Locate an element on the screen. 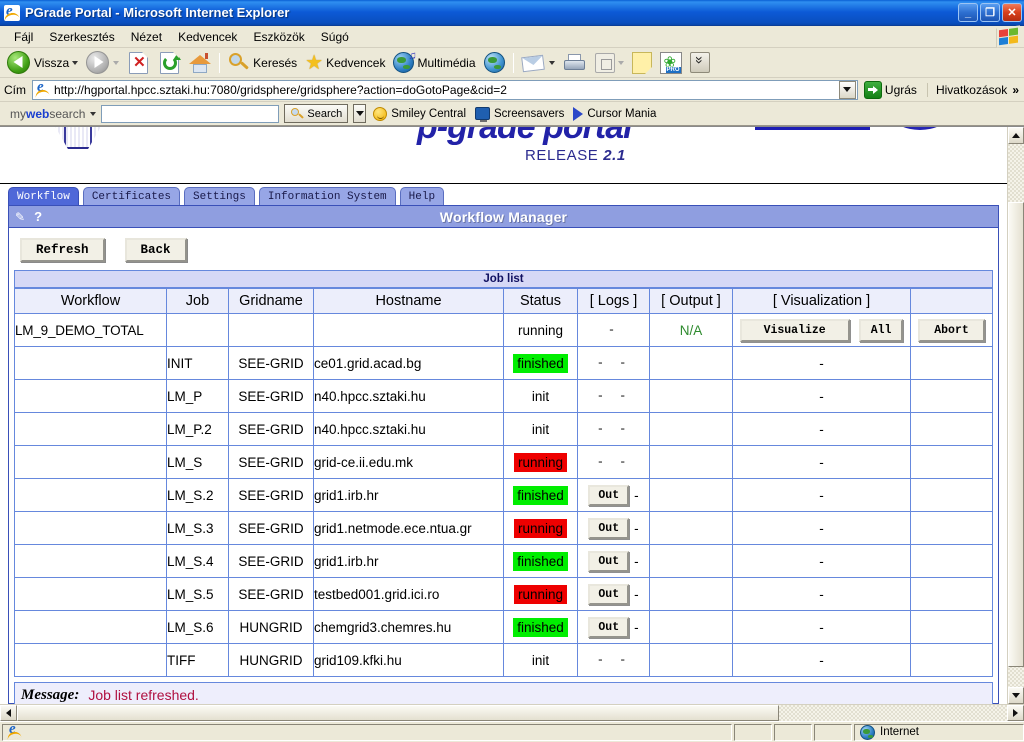 Image resolution: width=1024 pixels, height=742 pixels. cell-job: TIFF is located at coordinates (197, 660).